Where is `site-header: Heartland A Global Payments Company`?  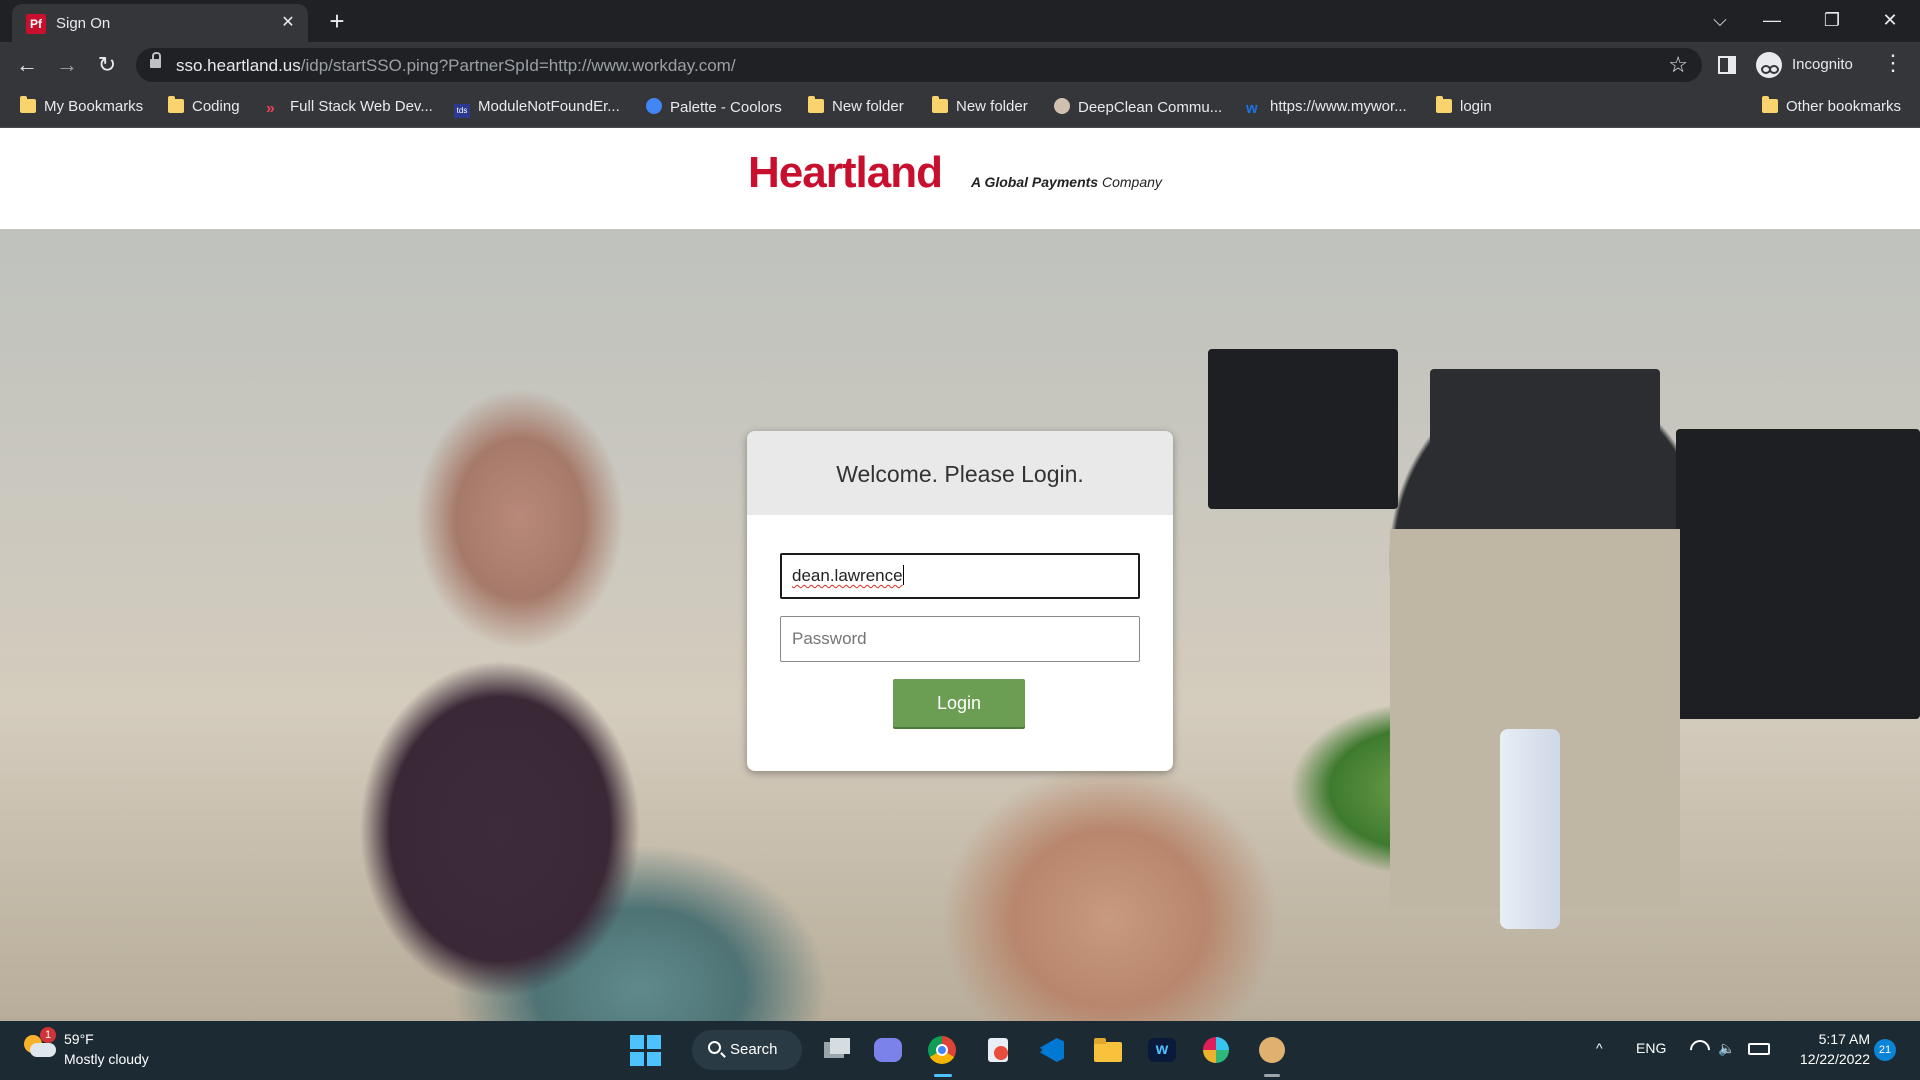
site-header: Heartland A Global Payments Company is located at coordinates (960, 178).